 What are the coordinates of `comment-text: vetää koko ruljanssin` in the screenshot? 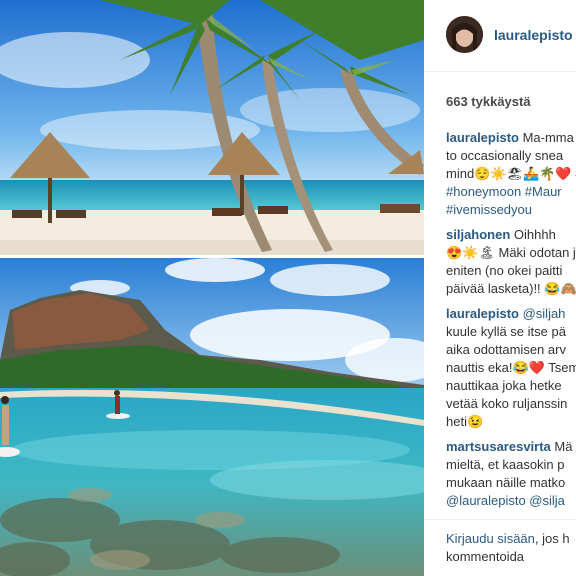 It's located at (507, 403).